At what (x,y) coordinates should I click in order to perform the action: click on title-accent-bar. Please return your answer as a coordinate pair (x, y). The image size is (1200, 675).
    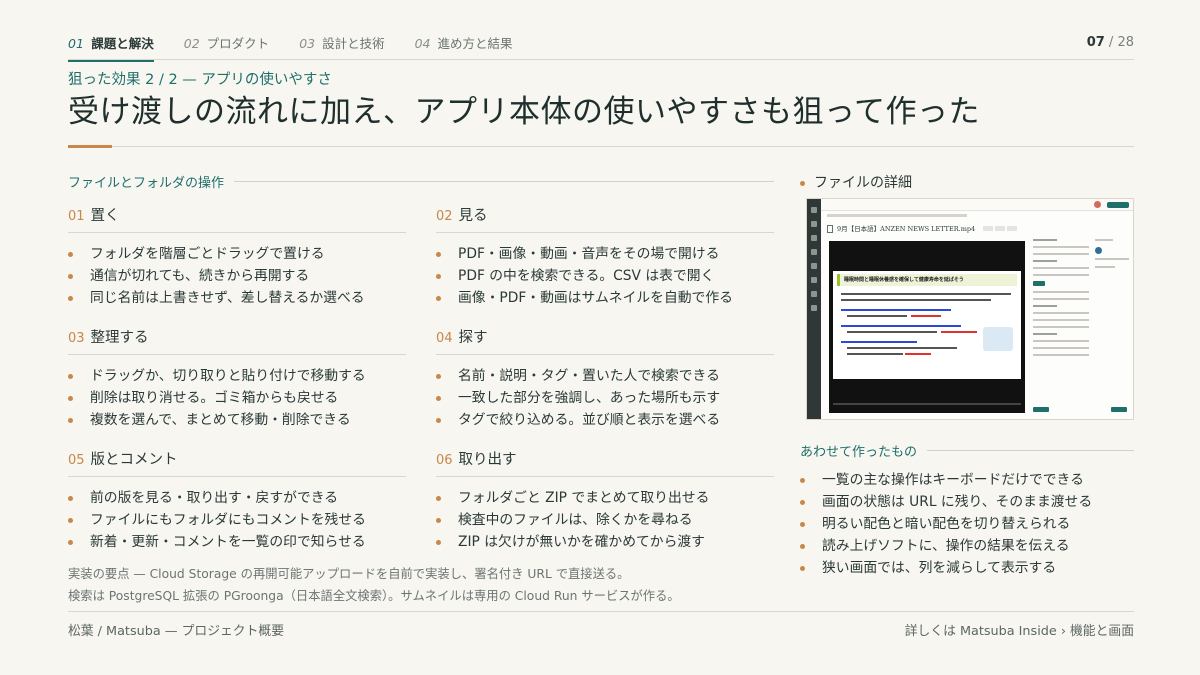
    Looking at the image, I should click on (90, 146).